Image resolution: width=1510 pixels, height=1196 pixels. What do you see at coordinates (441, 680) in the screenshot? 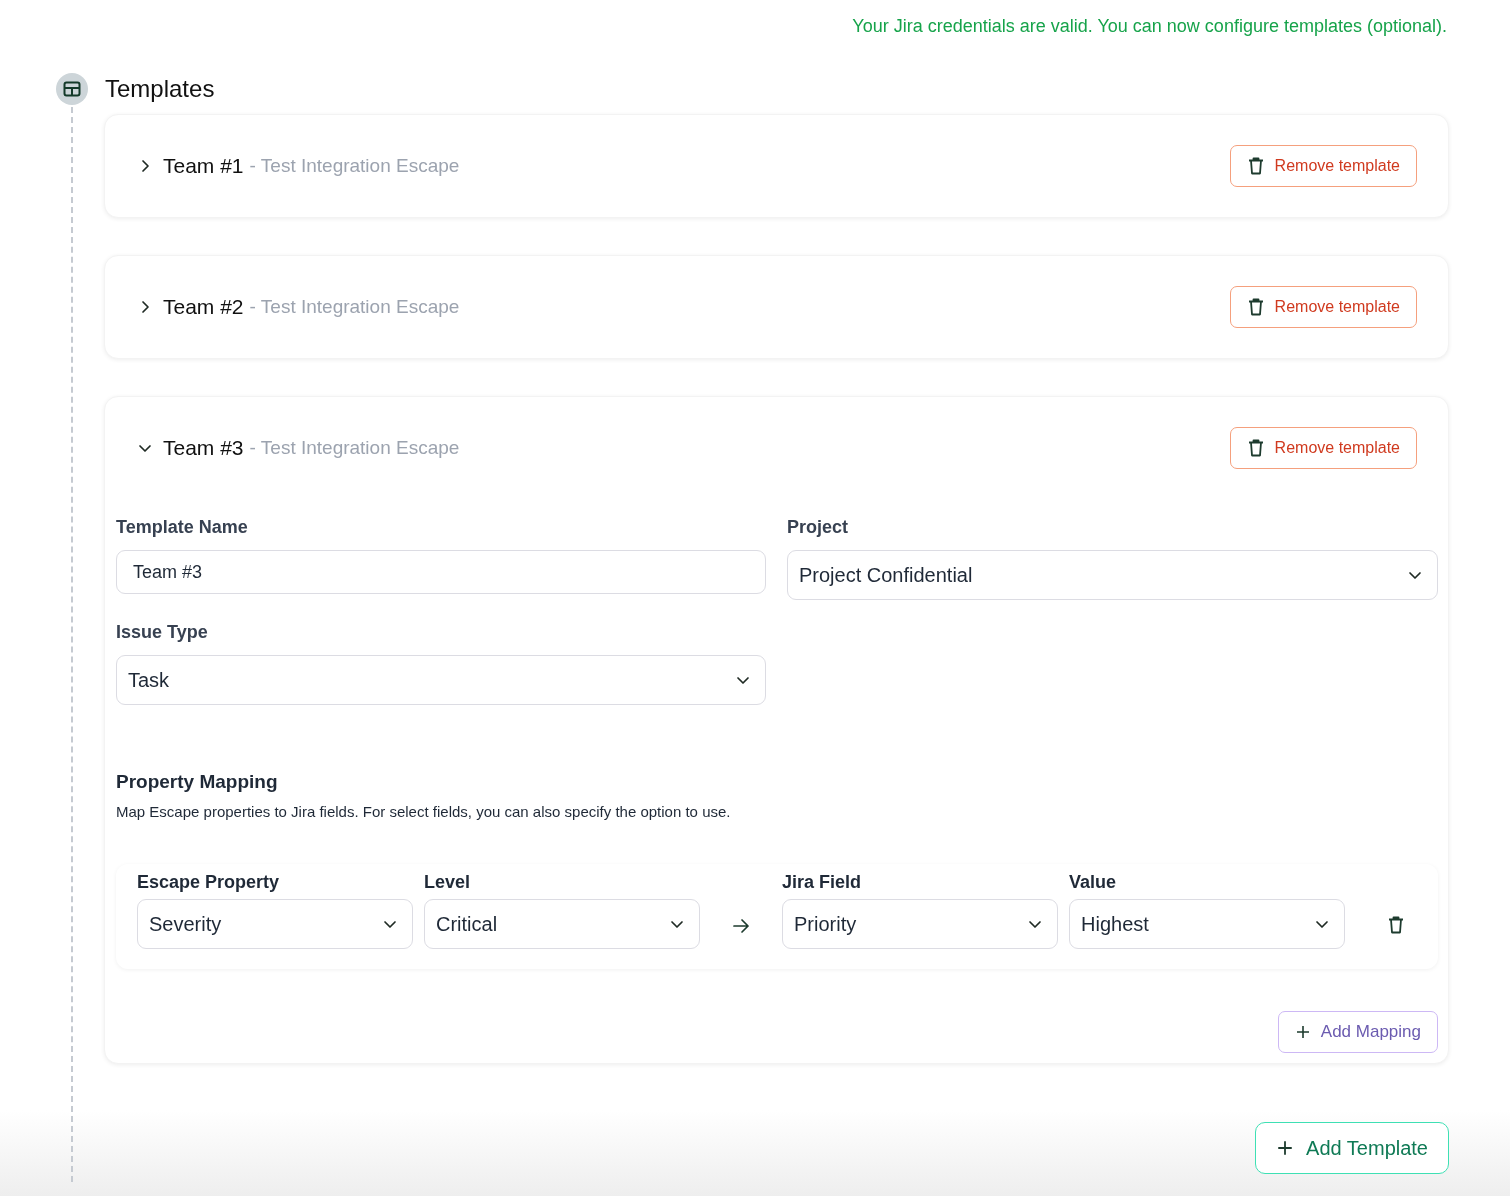
I see `issue-type-select: Task` at bounding box center [441, 680].